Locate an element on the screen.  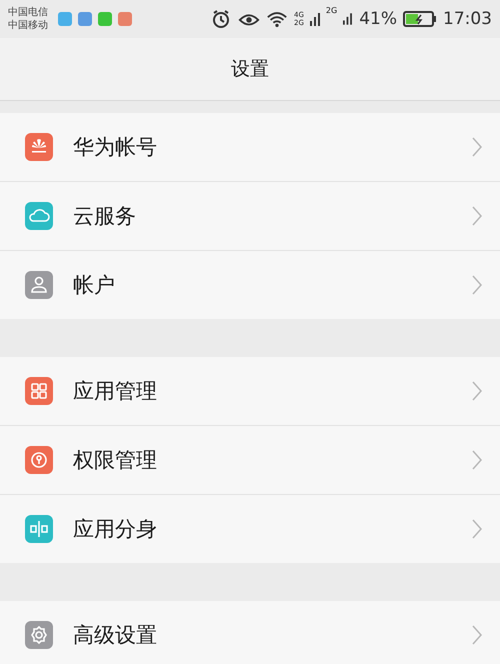
battery-percent: 41% is located at coordinates (378, 19).